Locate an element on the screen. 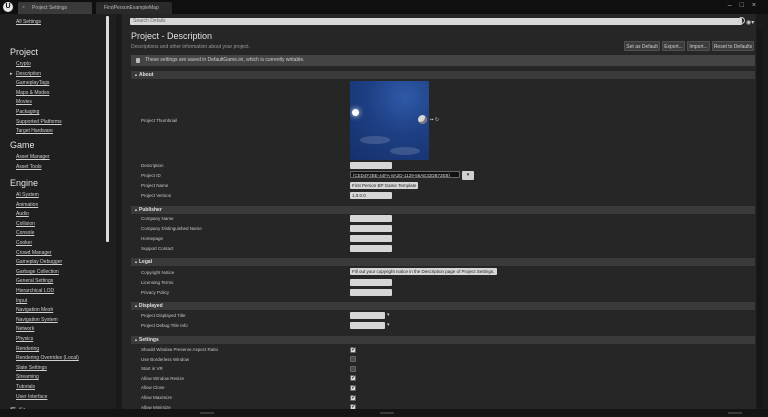  tab-project-settings: × Project Settings is located at coordinates (55, 8).